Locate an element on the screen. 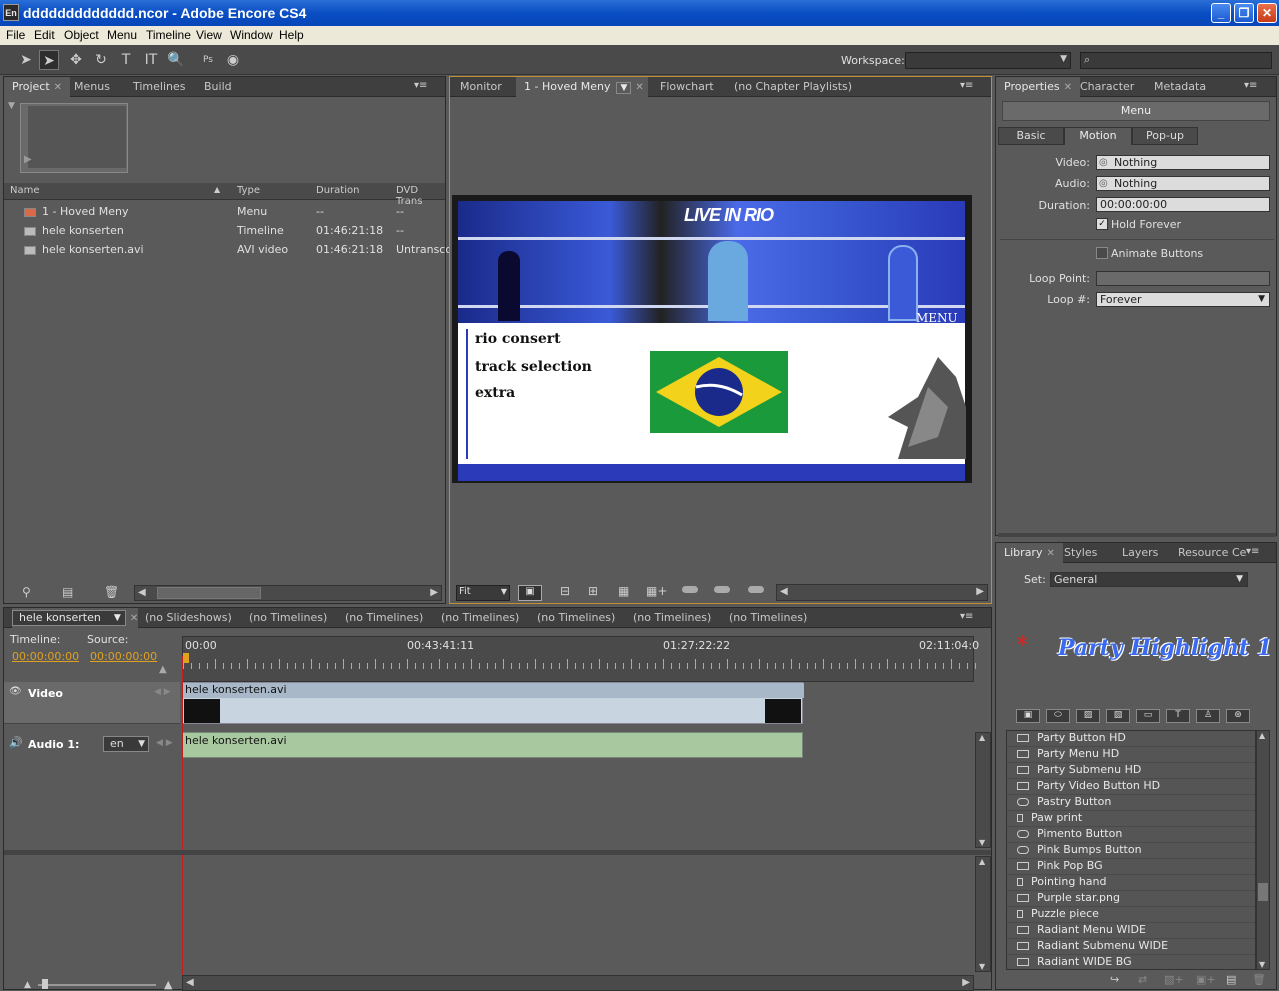  direct-select-tool-icon: ➤ is located at coordinates (49, 60).